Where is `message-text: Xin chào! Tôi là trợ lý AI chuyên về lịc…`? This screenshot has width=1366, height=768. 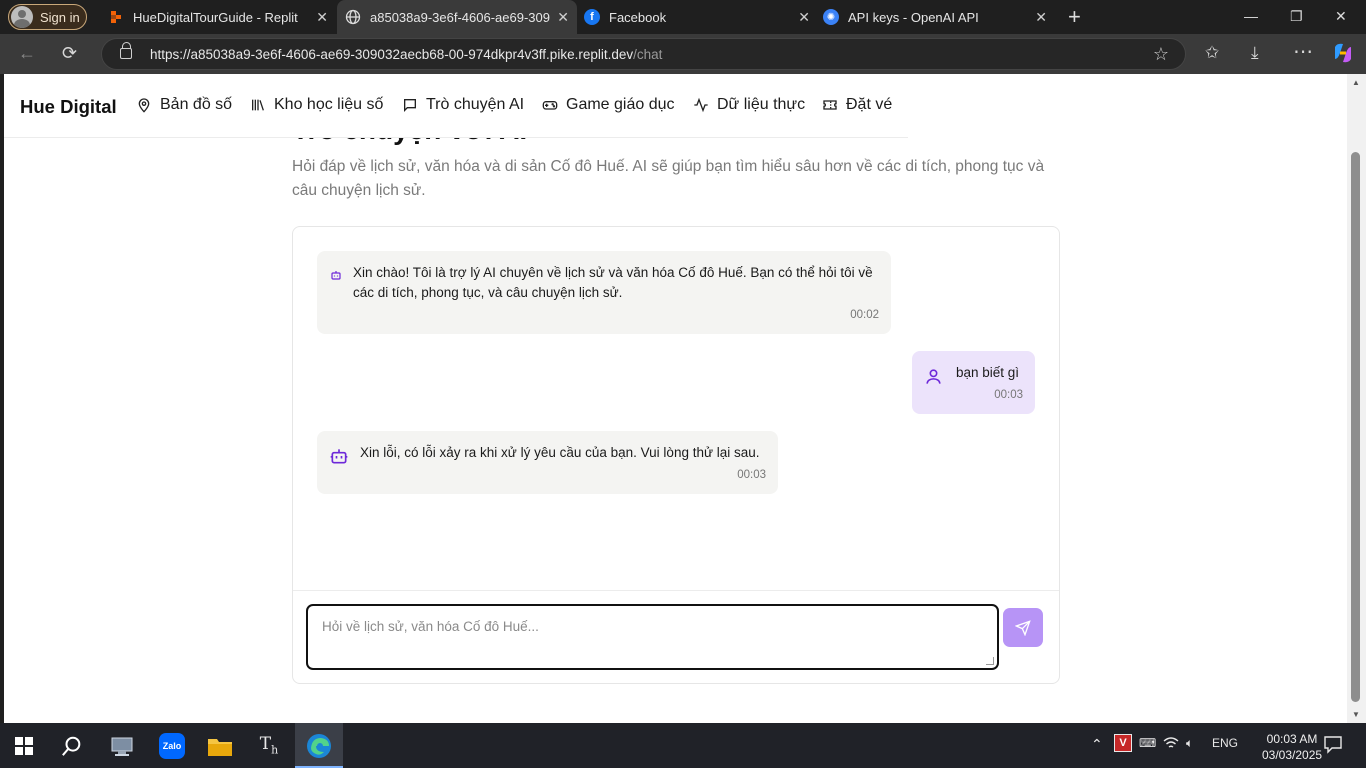 message-text: Xin chào! Tôi là trợ lý AI chuyên về lịc… is located at coordinates (613, 282).